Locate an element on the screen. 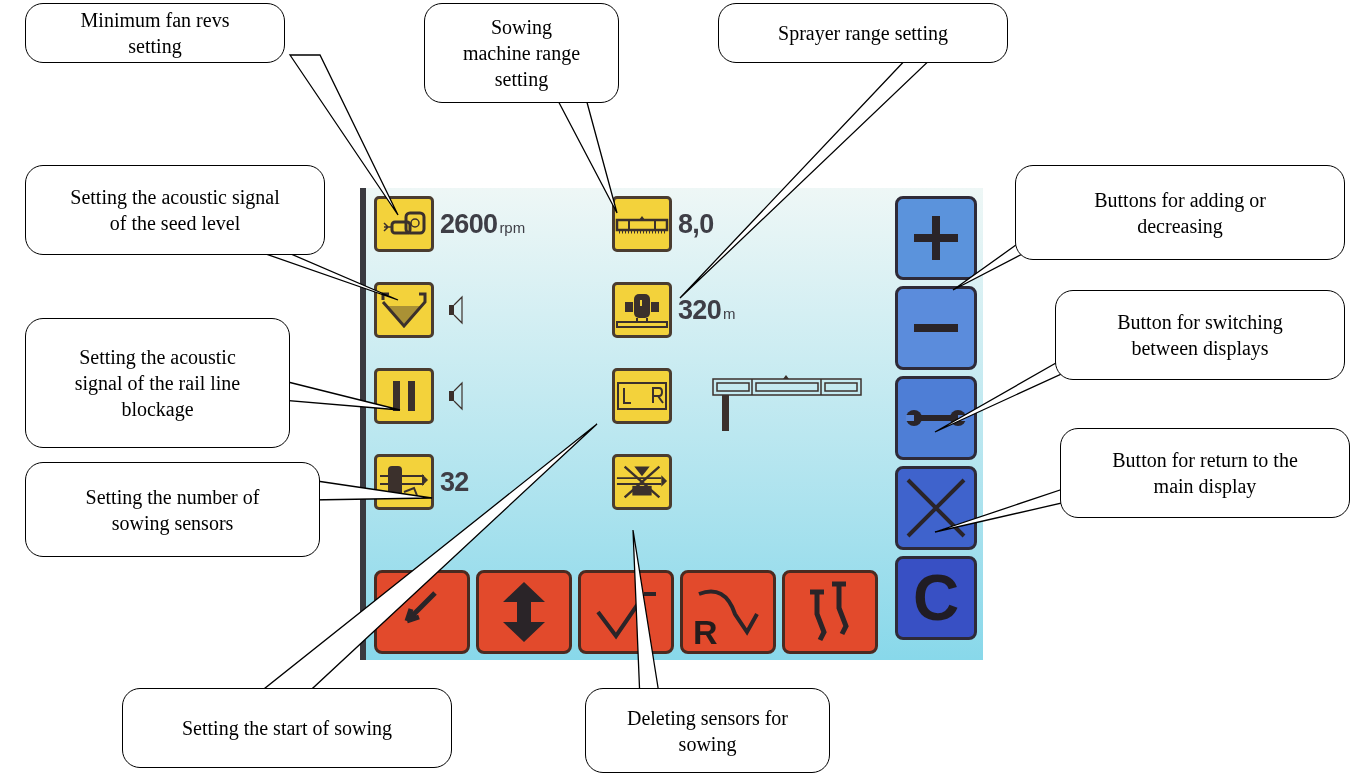 The height and width of the screenshot is (775, 1357). callout-label: Sprayer range setting is located at coordinates (863, 33).